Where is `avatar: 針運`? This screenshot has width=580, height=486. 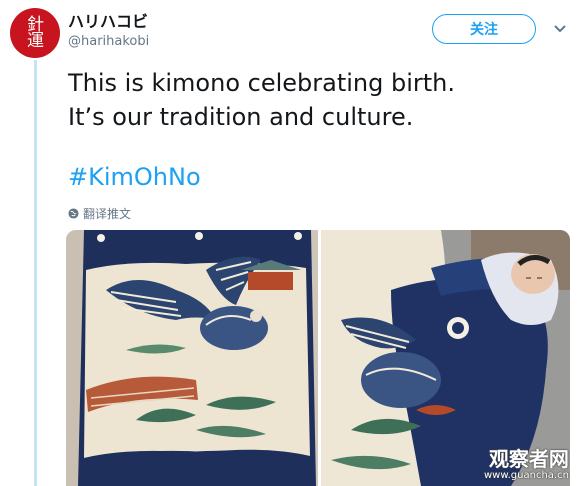
avatar: 針運 is located at coordinates (35, 33).